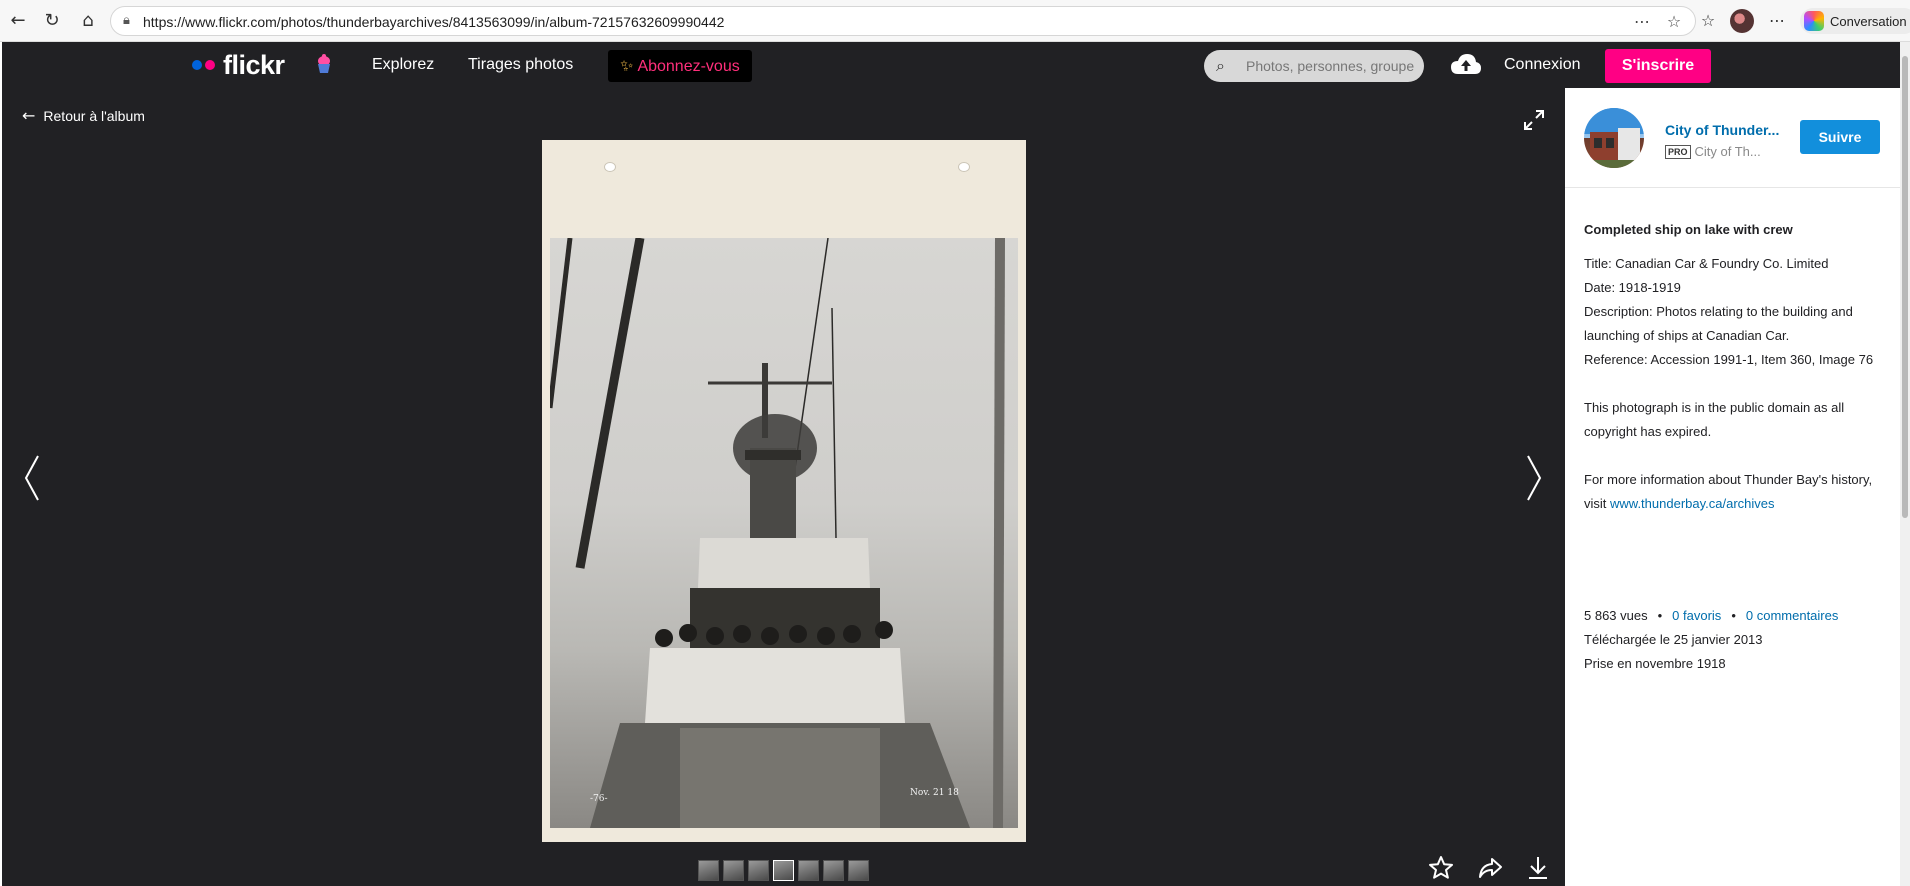  Describe the element at coordinates (1696, 615) in the screenshot. I see `favorites-link: 0 favoris` at that location.